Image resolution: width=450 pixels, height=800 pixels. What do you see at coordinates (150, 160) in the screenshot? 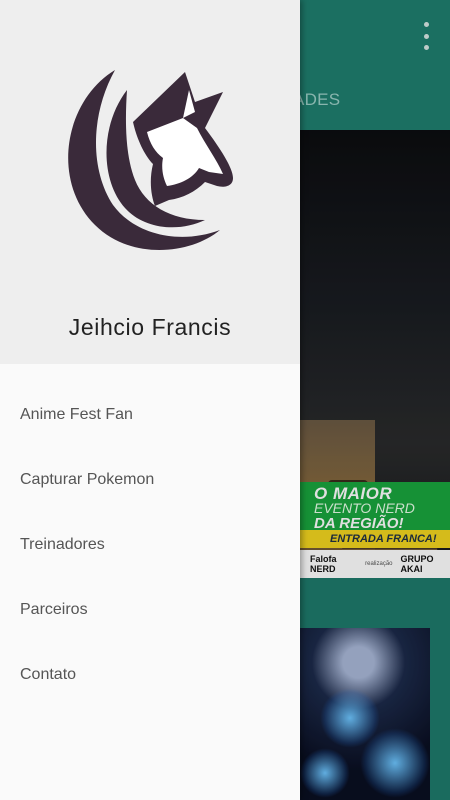
I see `wolf-logo-icon` at bounding box center [150, 160].